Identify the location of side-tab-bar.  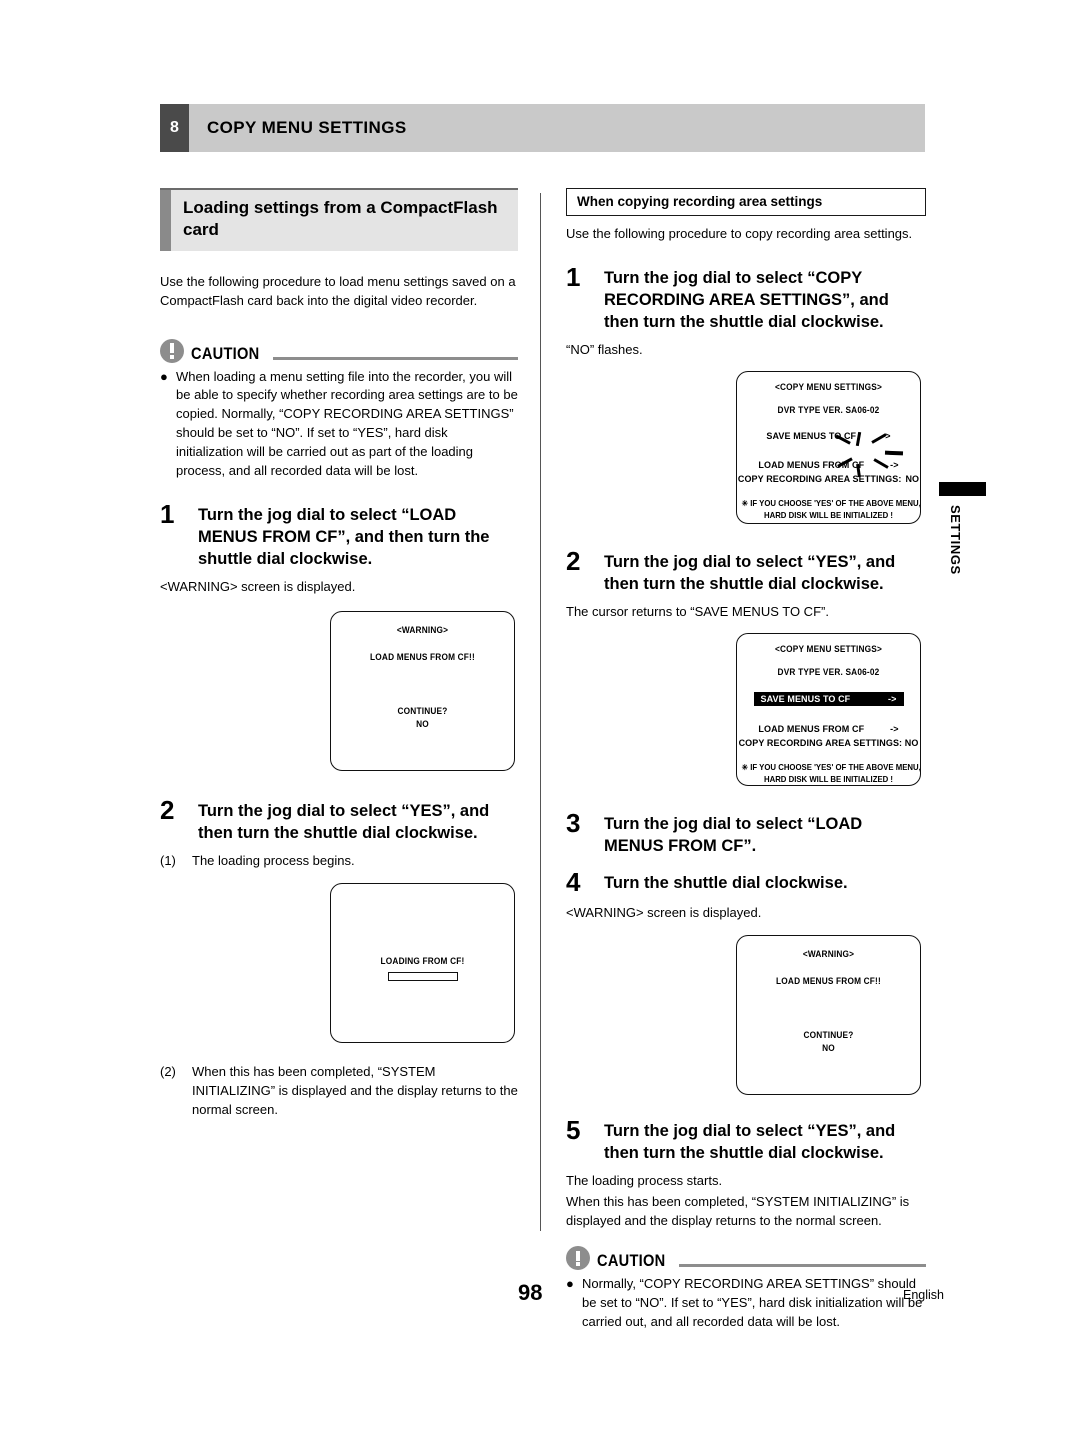
(962, 489).